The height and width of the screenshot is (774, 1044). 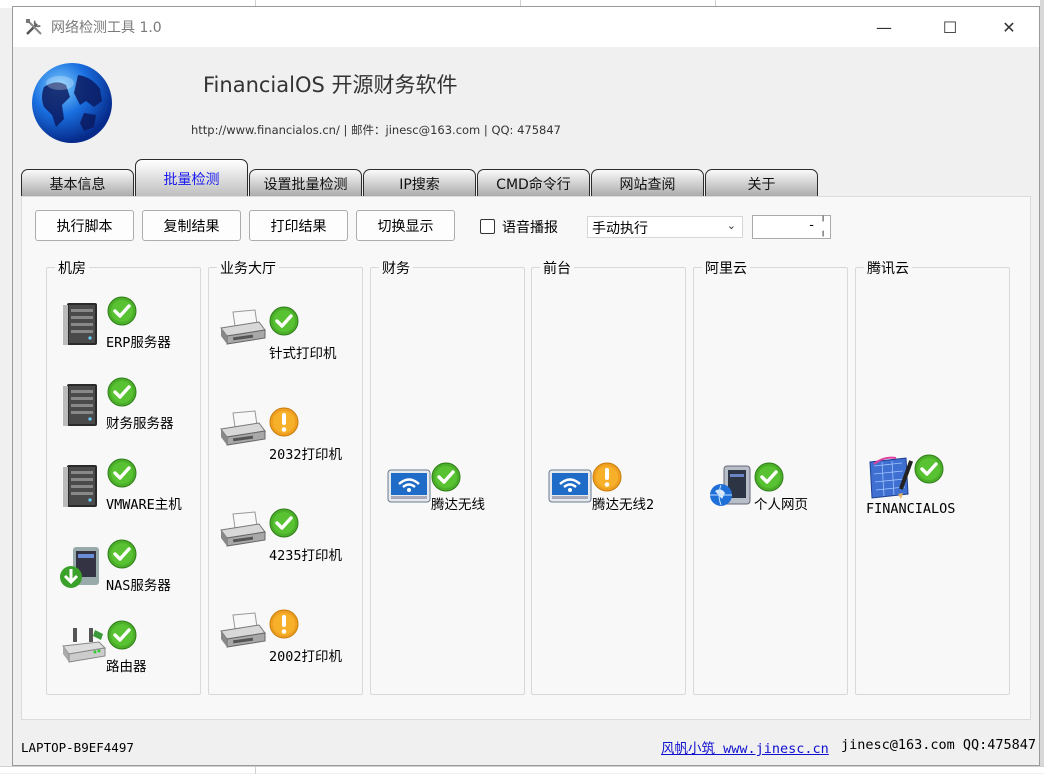 I want to click on device-group: 腾讯云 FINANCIALOS, so click(x=932, y=476).